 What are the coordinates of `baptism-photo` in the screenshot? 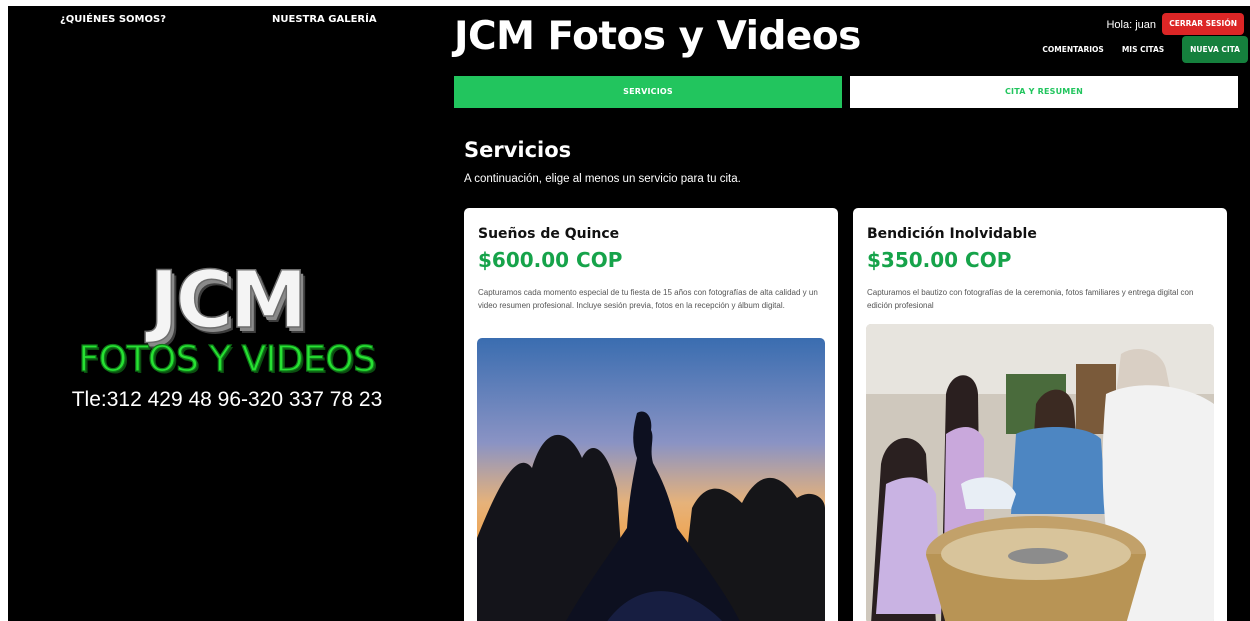 It's located at (1040, 472).